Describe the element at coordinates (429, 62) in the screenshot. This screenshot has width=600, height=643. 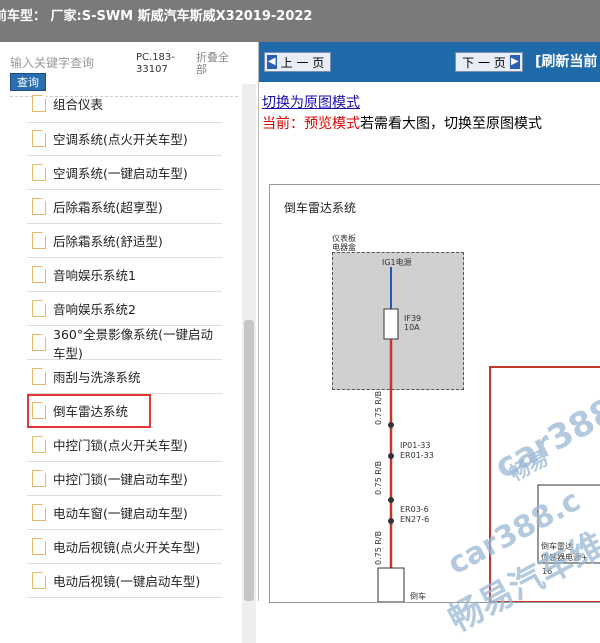
I see `page-nav-bar: ◀ 上 一 页 下 一 页 ▶ [刷新当前` at that location.